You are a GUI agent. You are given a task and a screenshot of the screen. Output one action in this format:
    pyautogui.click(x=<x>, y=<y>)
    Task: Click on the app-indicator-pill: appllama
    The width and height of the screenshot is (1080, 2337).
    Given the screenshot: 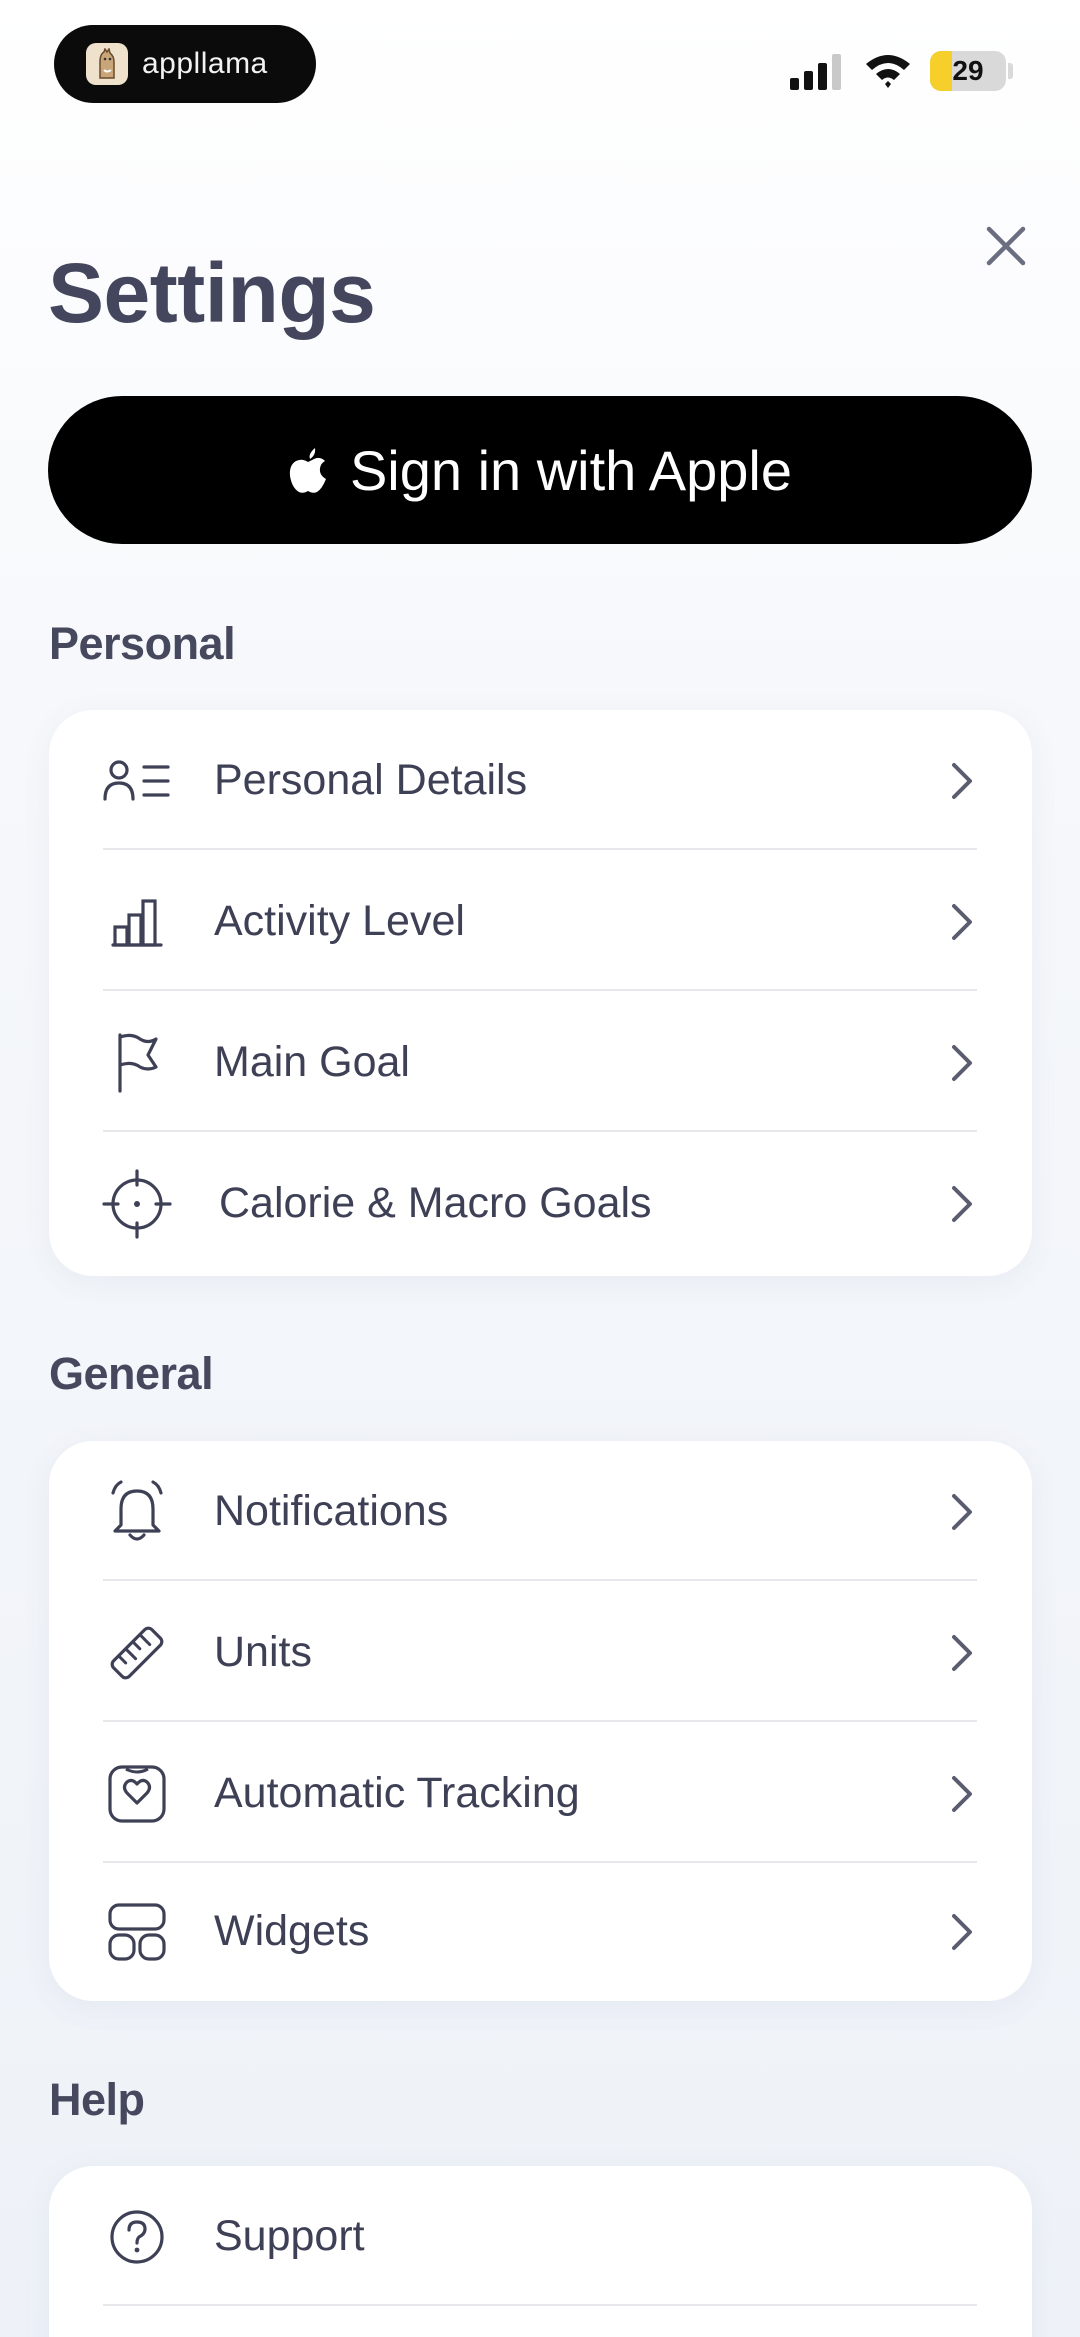 What is the action you would take?
    pyautogui.click(x=185, y=64)
    